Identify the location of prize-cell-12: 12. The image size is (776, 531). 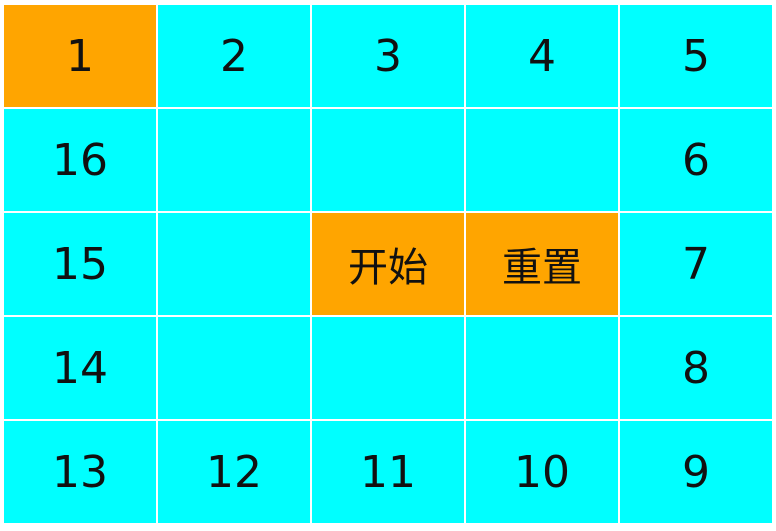
(234, 472).